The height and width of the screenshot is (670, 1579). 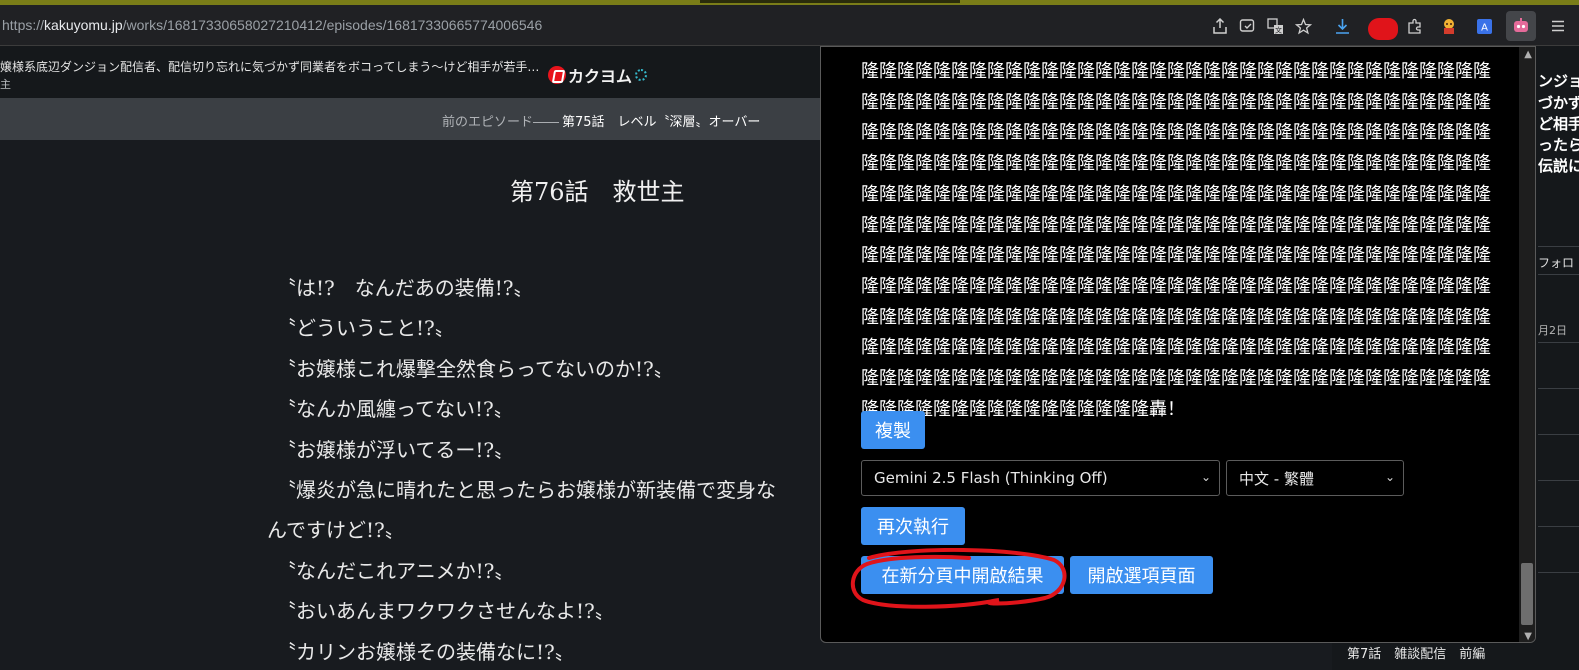 What do you see at coordinates (1414, 26) in the screenshot?
I see `extensions-puzzle-icon` at bounding box center [1414, 26].